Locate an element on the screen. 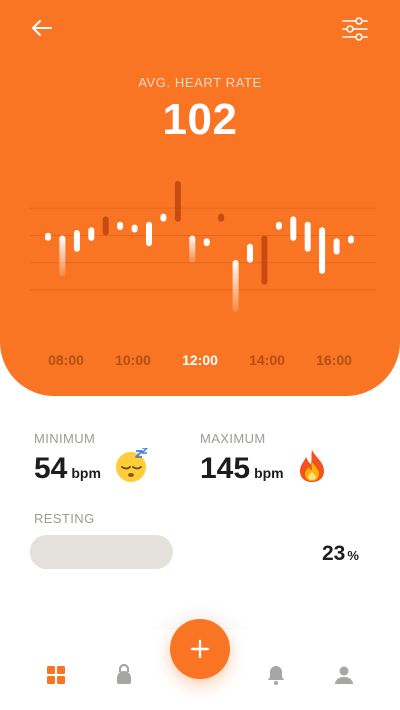 The height and width of the screenshot is (710, 400). resting-progress-fill is located at coordinates (46, 552).